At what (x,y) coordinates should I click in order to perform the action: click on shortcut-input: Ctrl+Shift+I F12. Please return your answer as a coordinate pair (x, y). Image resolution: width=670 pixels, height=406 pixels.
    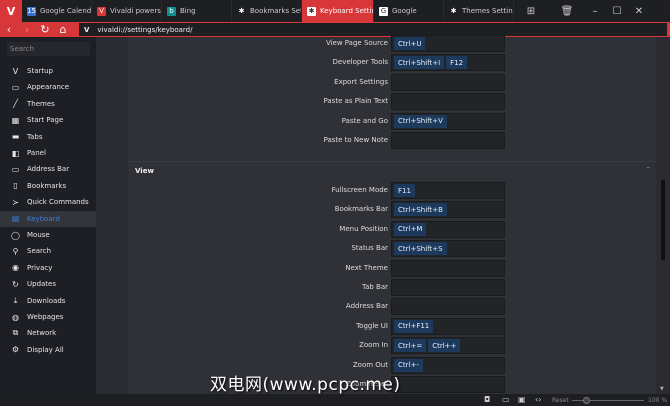
    Looking at the image, I should click on (448, 63).